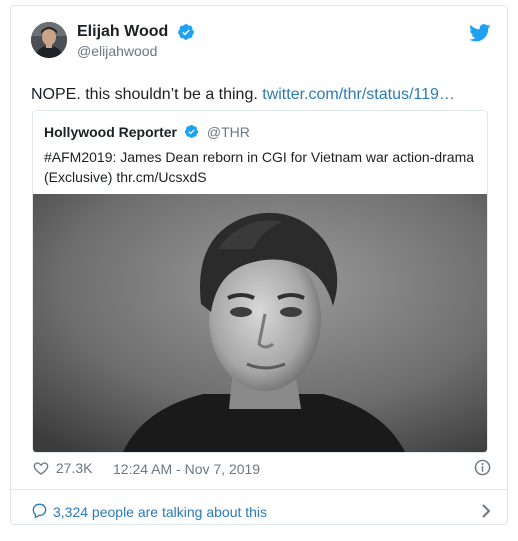  I want to click on conversation-label: 3,324 people are talking about this, so click(160, 512).